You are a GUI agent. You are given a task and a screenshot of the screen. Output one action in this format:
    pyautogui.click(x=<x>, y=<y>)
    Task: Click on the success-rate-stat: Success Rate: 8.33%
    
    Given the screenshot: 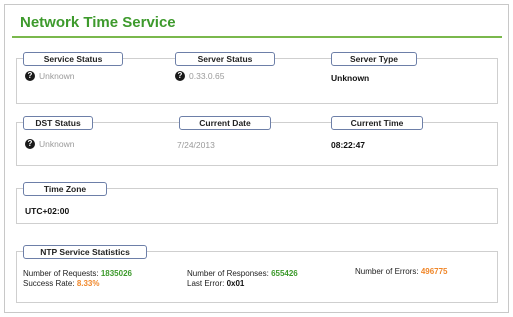 What is the action you would take?
    pyautogui.click(x=61, y=283)
    